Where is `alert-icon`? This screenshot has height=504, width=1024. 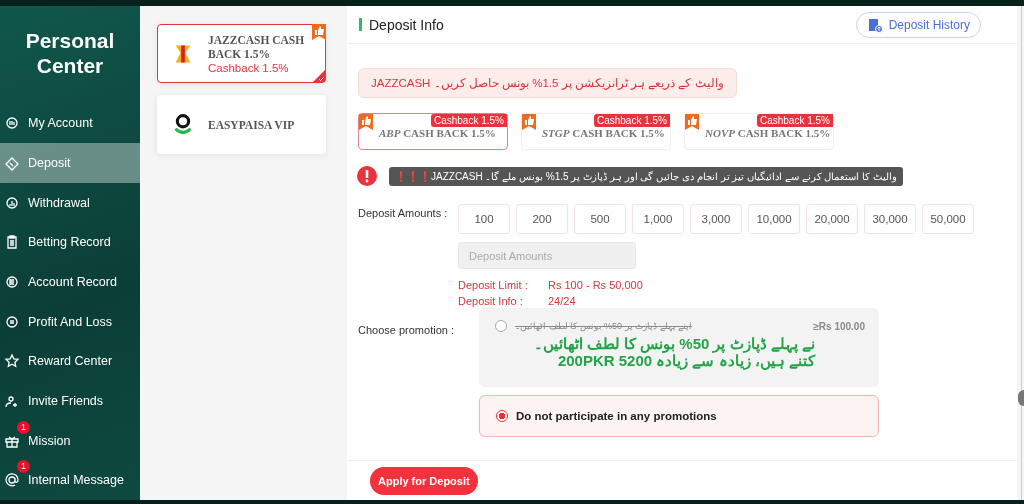 alert-icon is located at coordinates (367, 176).